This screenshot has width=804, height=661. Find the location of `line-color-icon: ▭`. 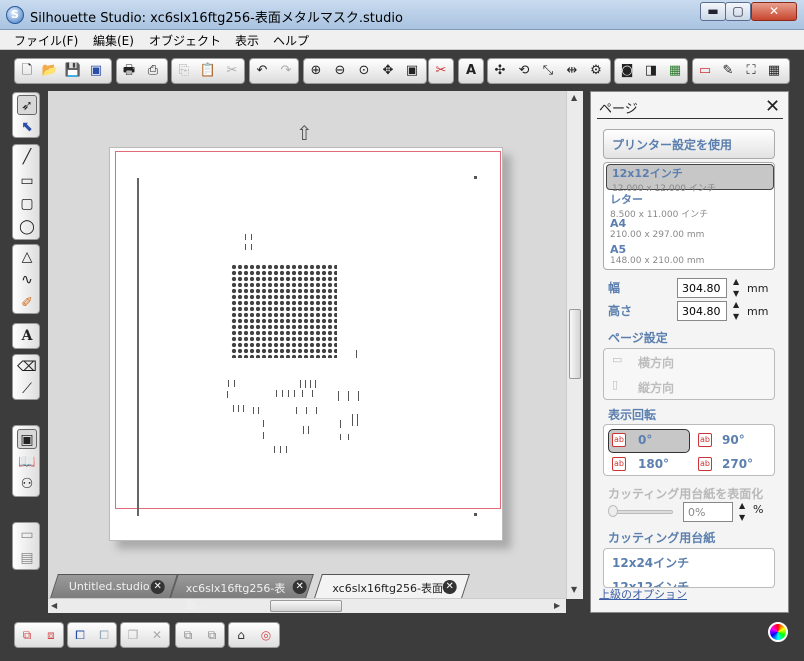

line-color-icon: ▭ is located at coordinates (705, 71).